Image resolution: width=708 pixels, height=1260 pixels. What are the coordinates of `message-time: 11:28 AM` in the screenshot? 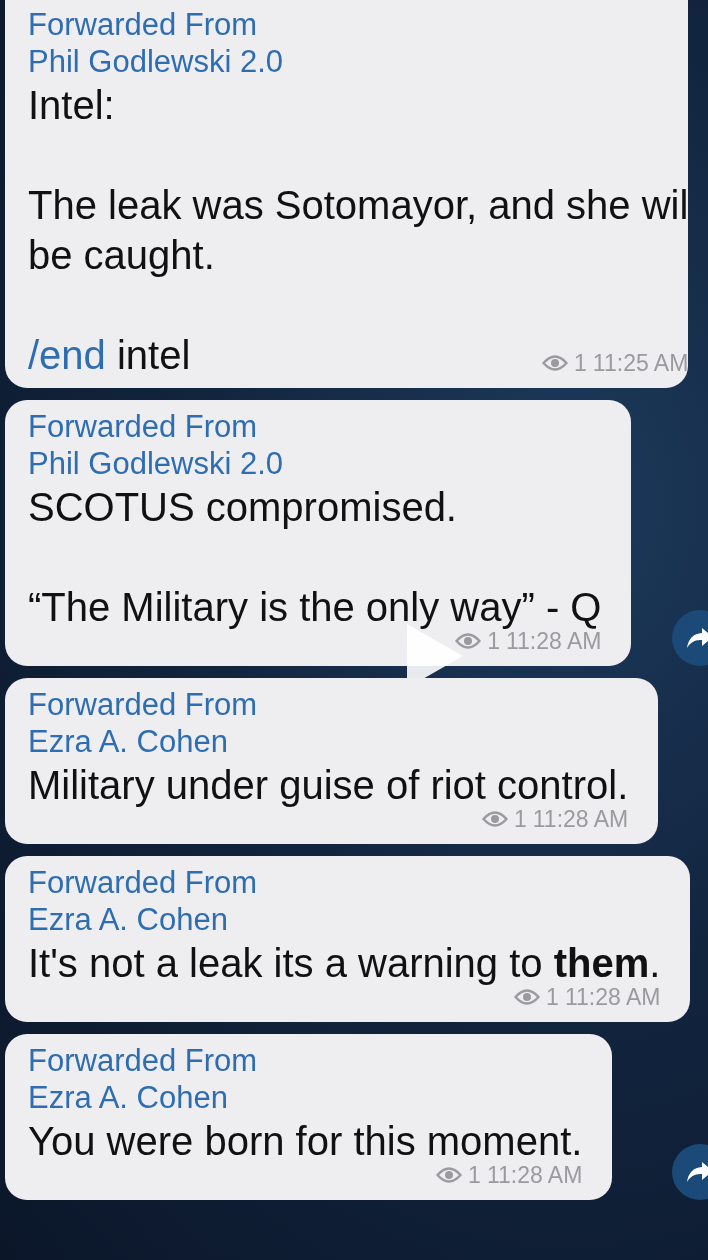 It's located at (554, 642).